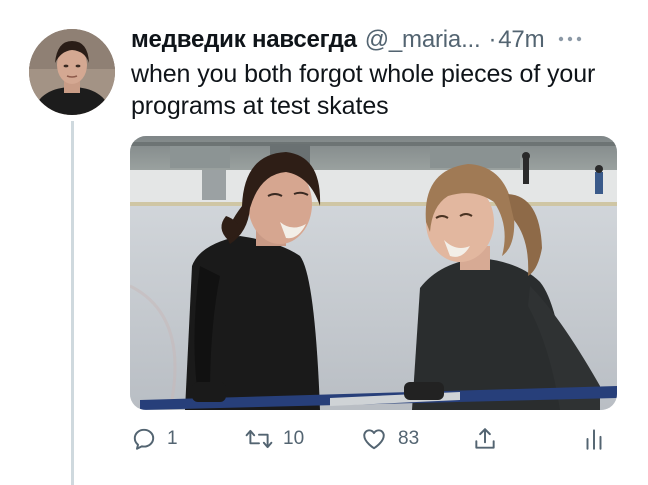 The width and height of the screenshot is (648, 485). Describe the element at coordinates (374, 439) in the screenshot. I see `like-icon` at that location.